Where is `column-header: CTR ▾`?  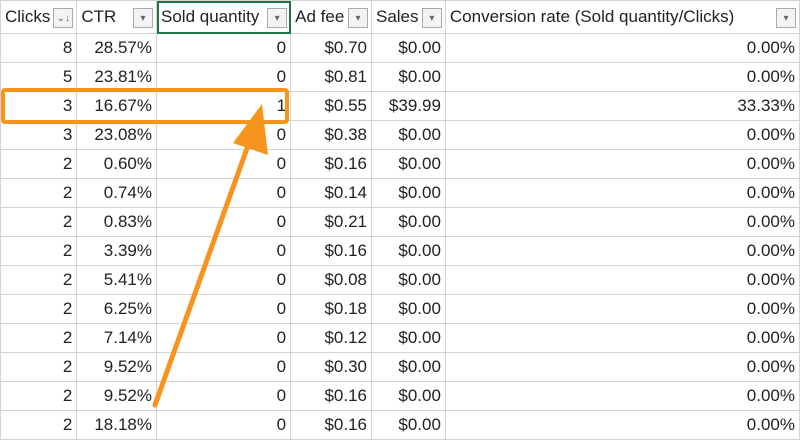 column-header: CTR ▾ is located at coordinates (116, 17).